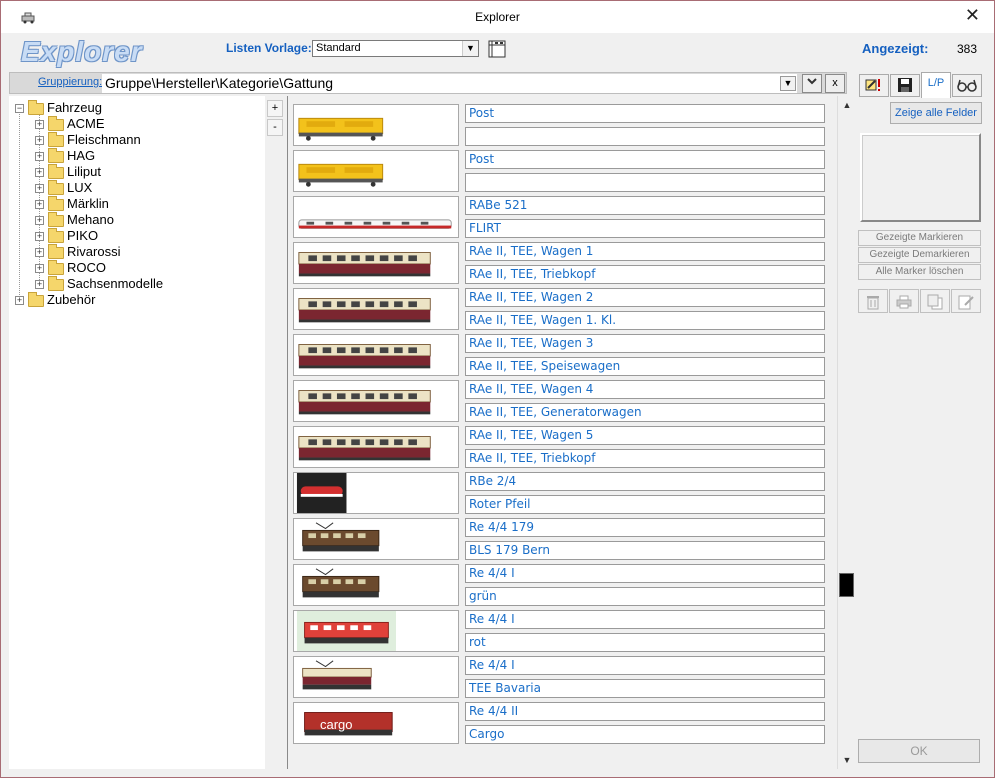 This screenshot has width=995, height=778. Describe the element at coordinates (972, 15) in the screenshot. I see `close-icon: ✕` at that location.